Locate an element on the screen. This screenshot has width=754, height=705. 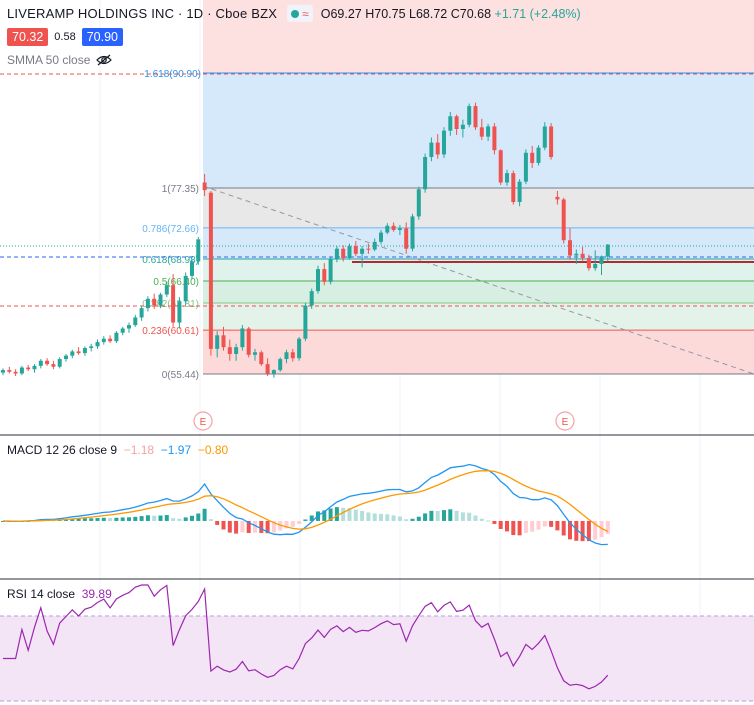
smma-legend: SMMA 50 close is located at coordinates (60, 60).